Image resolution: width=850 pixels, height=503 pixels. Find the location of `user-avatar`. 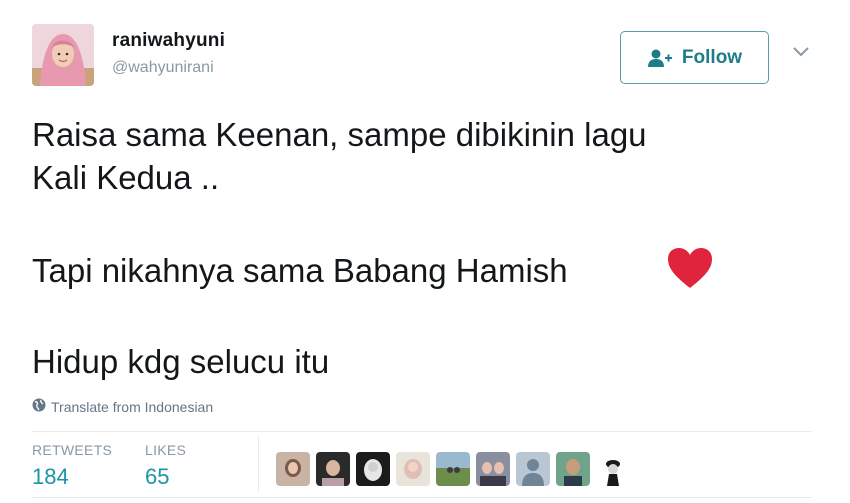

user-avatar is located at coordinates (63, 55).